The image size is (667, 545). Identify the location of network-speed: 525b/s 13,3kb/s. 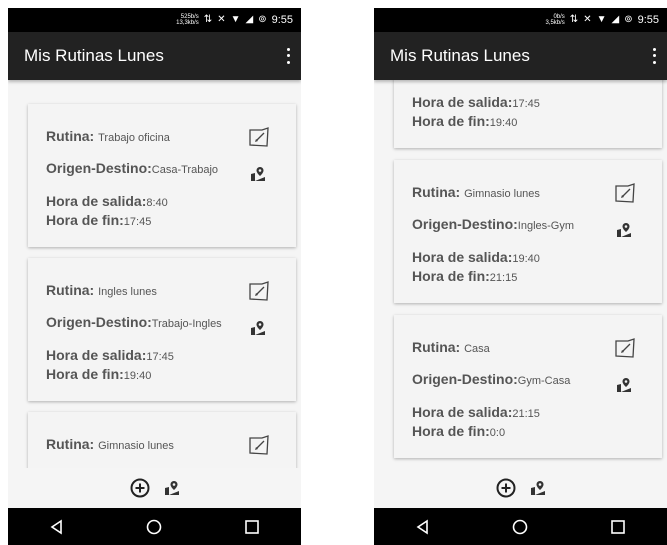
(187, 20).